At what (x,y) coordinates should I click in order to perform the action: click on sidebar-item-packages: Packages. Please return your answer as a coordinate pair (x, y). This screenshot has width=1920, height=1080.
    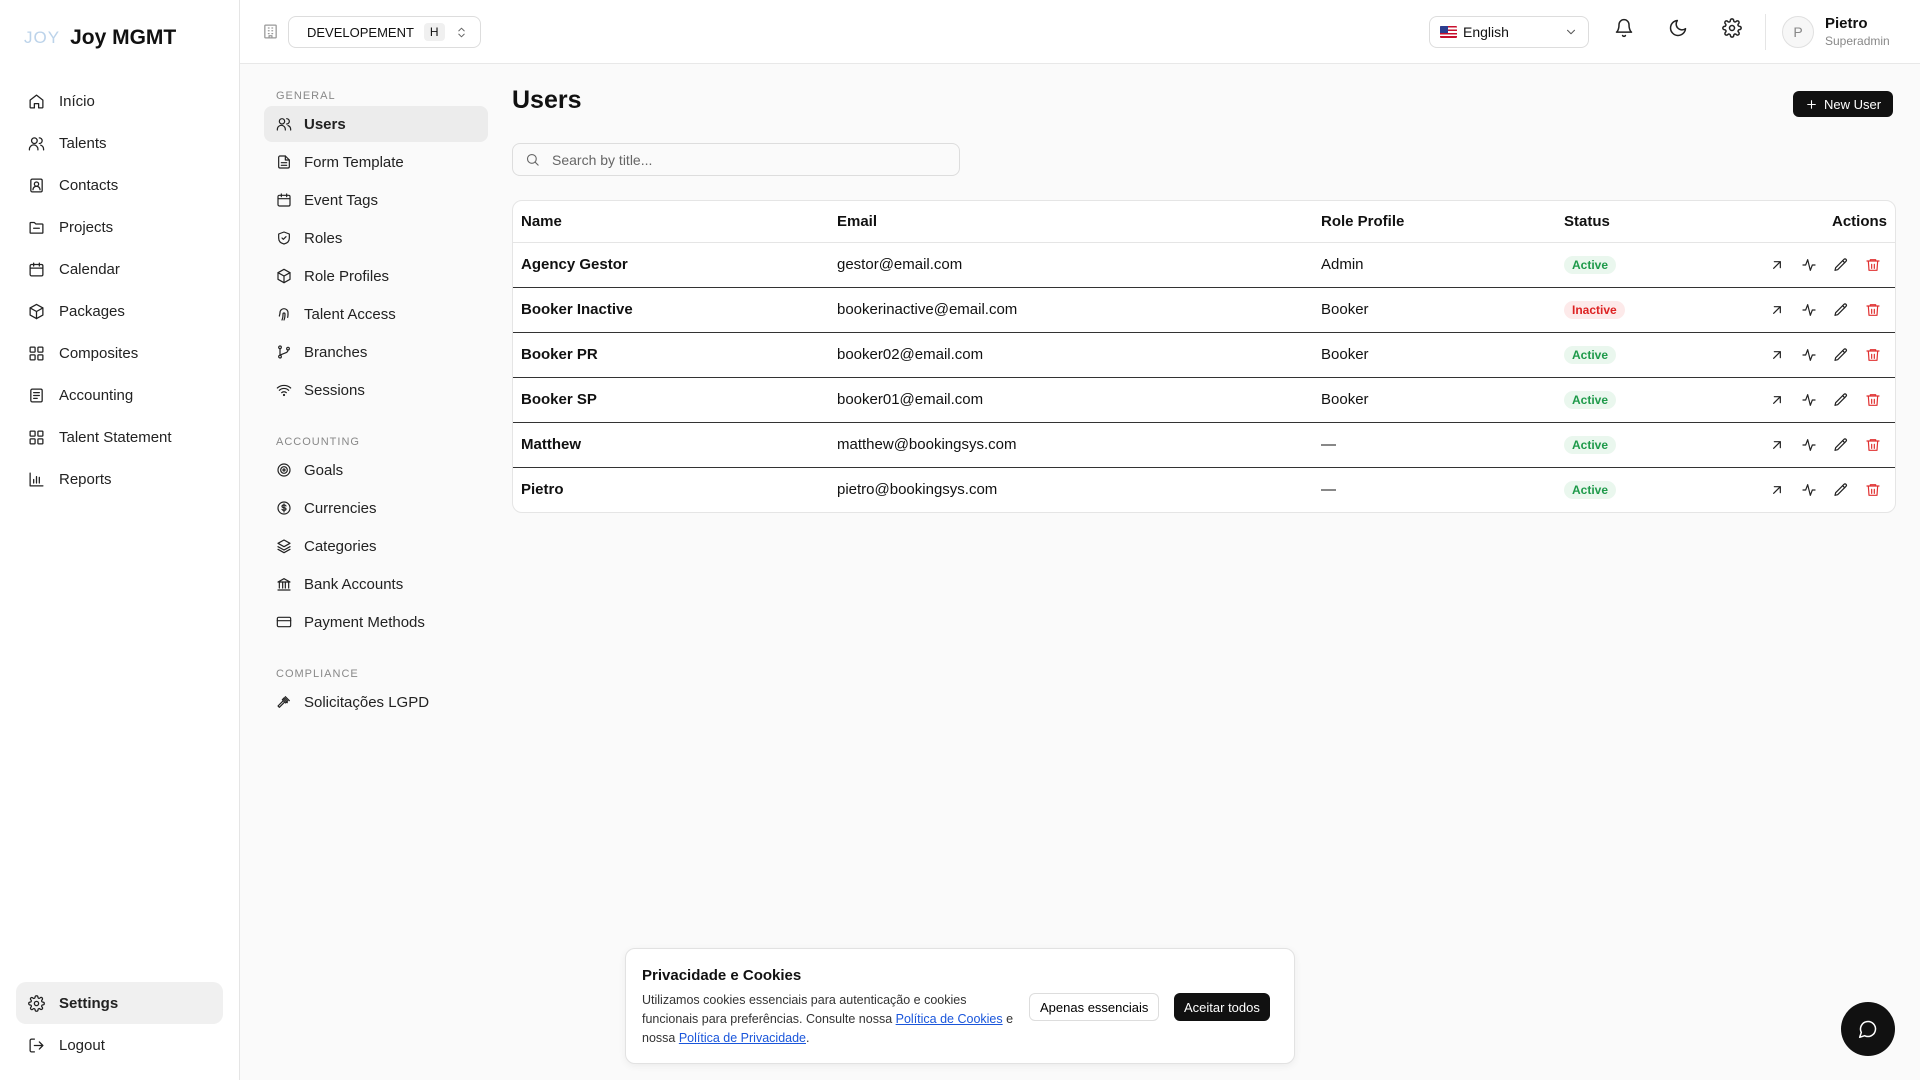
    Looking at the image, I should click on (119, 311).